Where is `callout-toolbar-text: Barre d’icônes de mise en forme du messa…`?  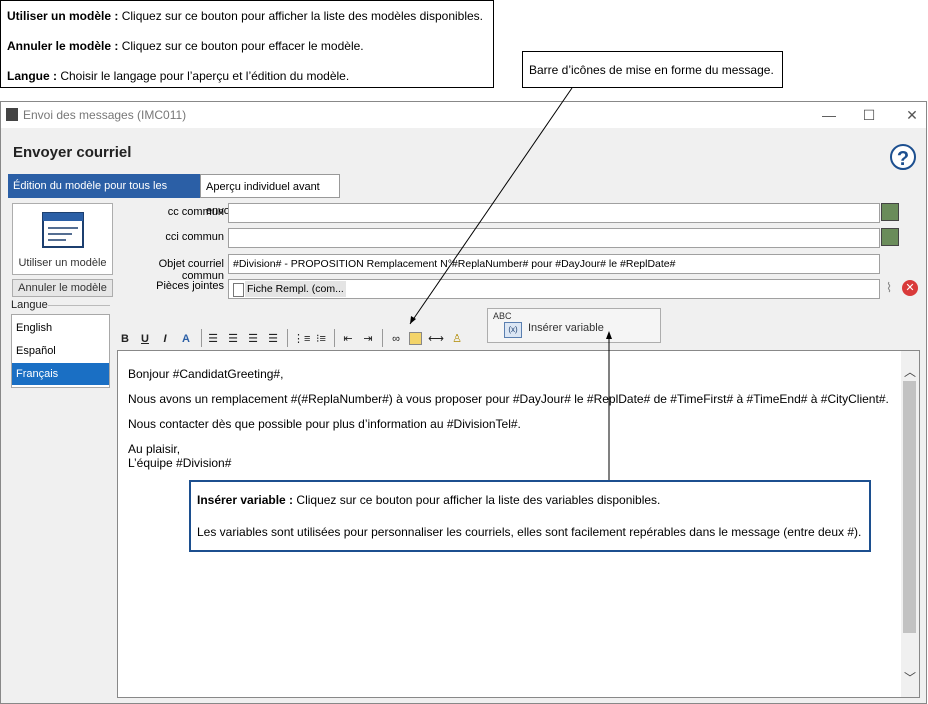 callout-toolbar-text: Barre d’icônes de mise en forme du messa… is located at coordinates (651, 70).